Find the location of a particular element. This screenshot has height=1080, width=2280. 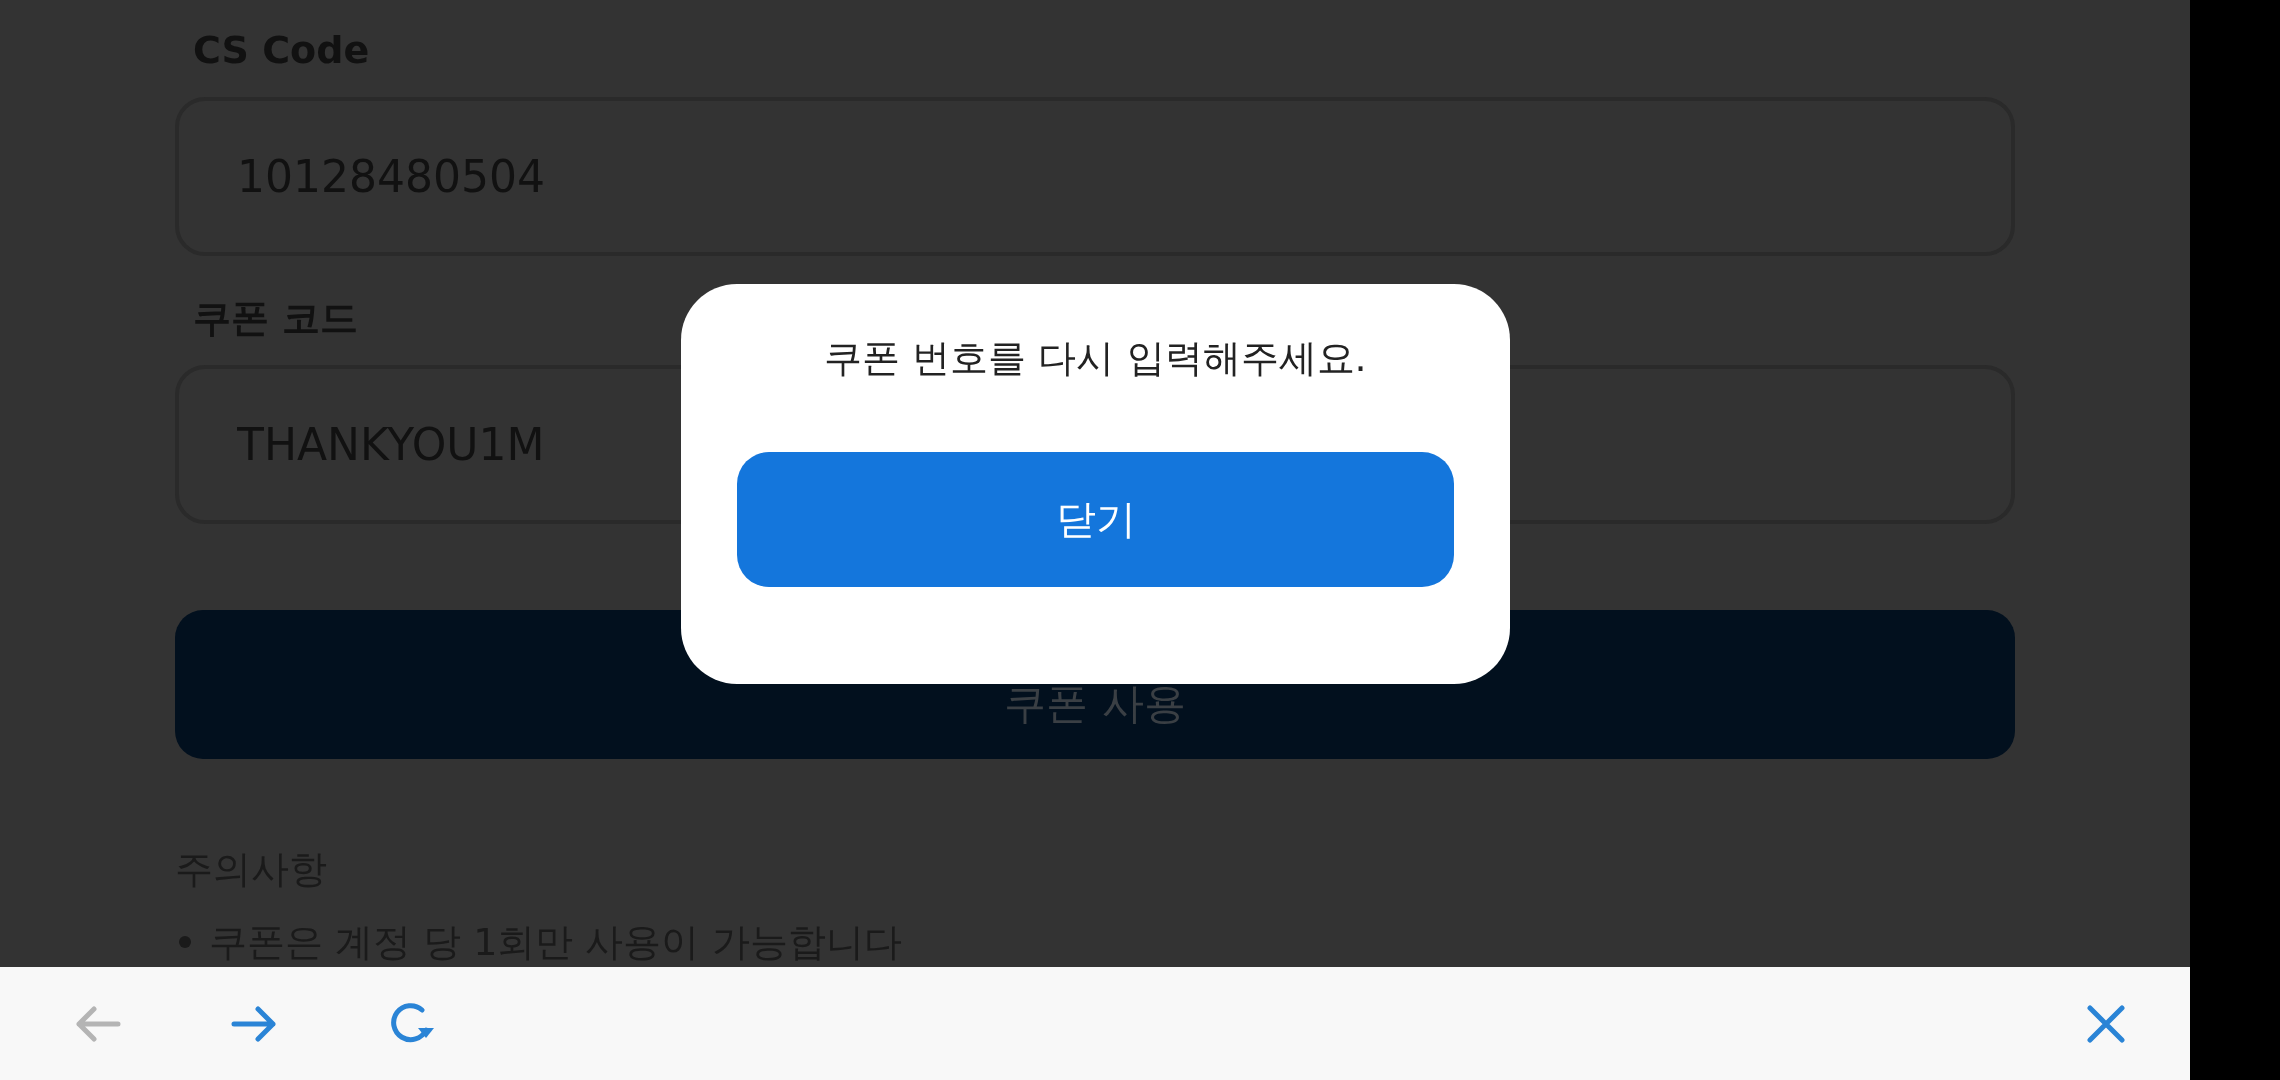

bullet-icon is located at coordinates (185, 942).